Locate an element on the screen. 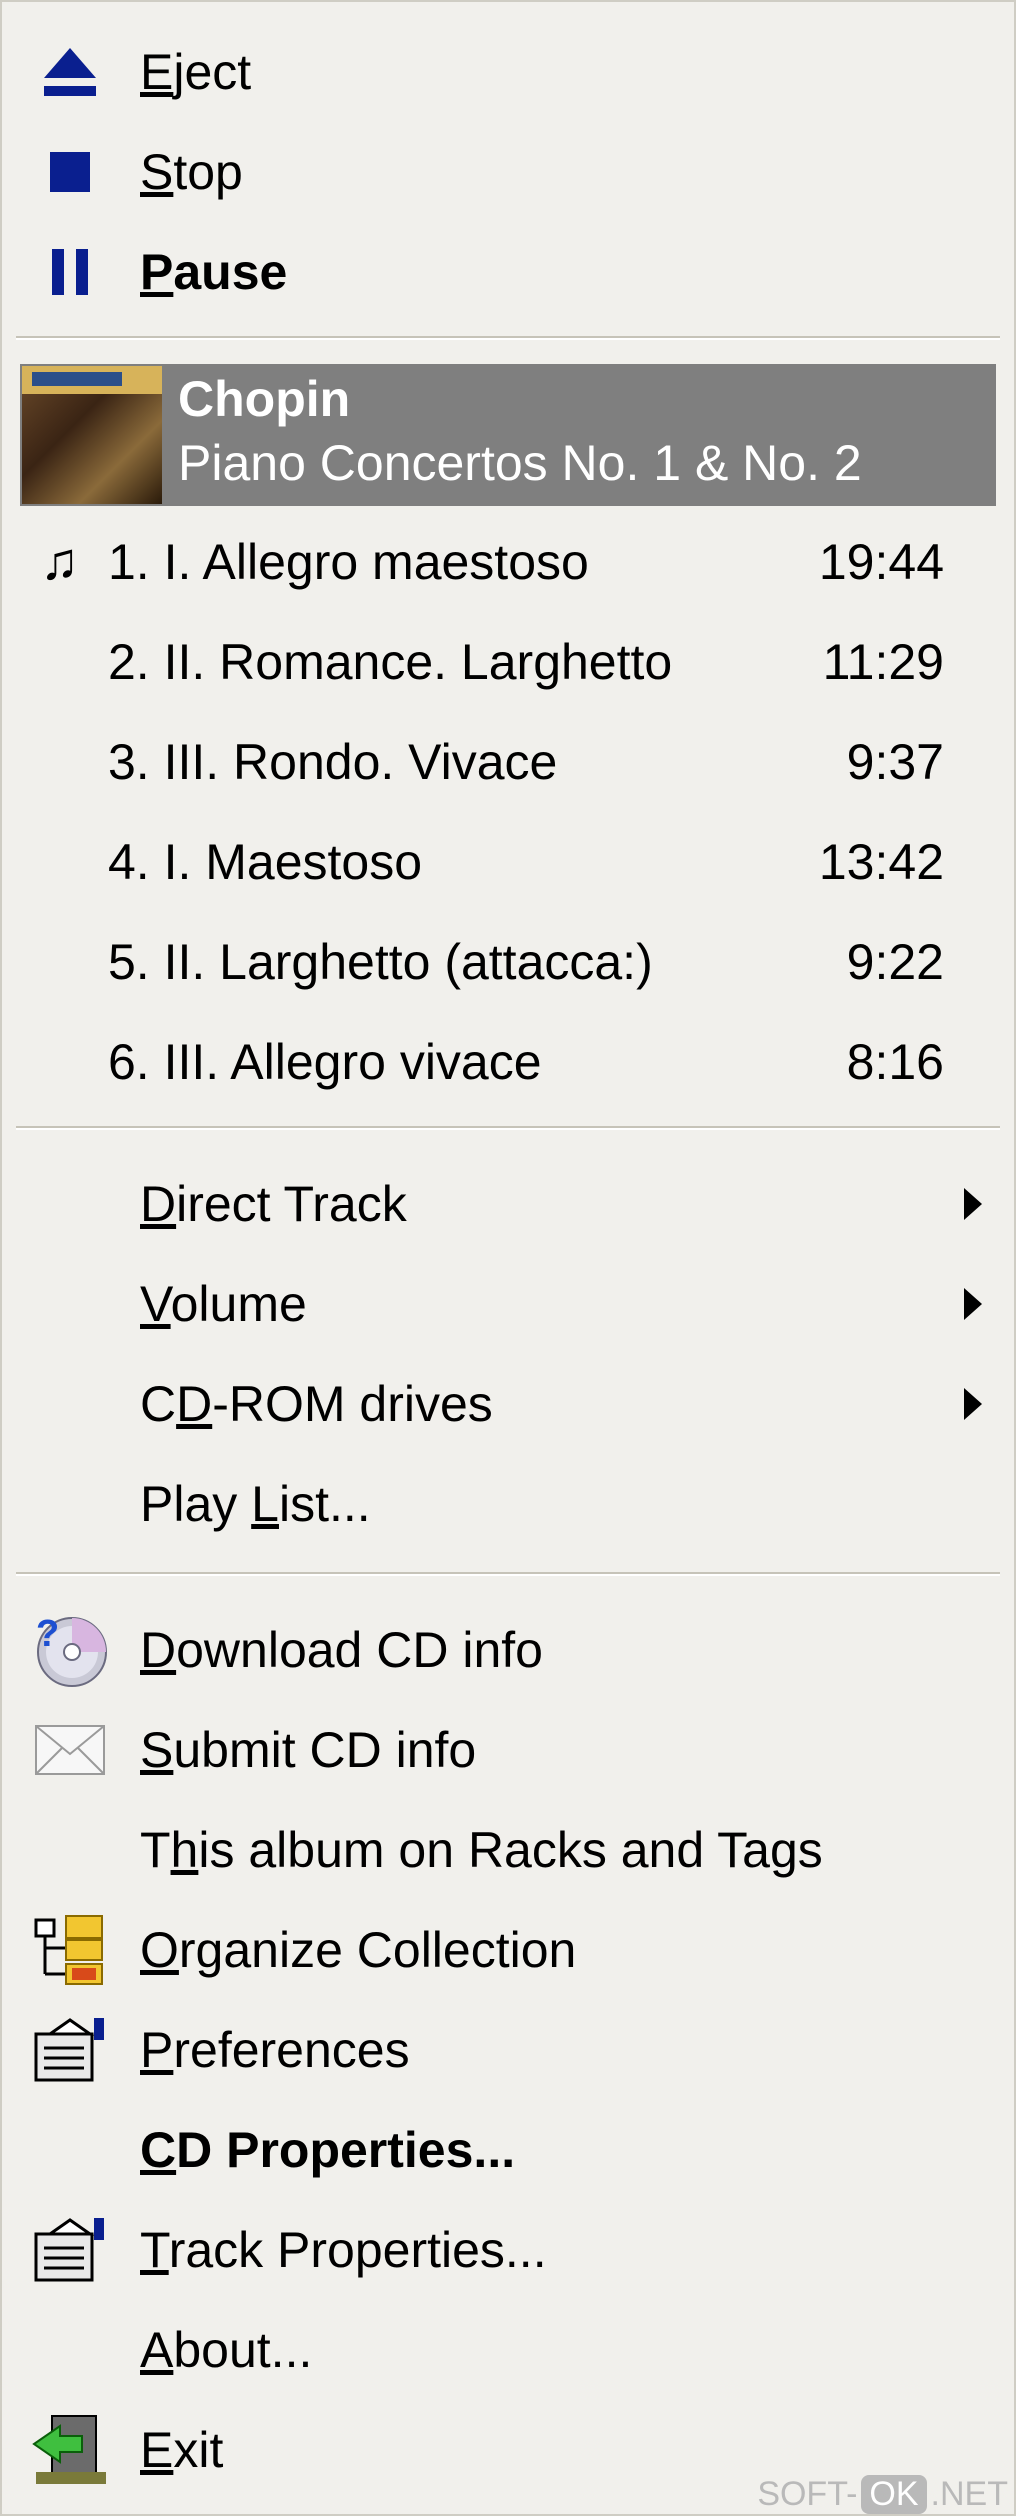 The width and height of the screenshot is (1020, 2520). racks-and-tags-label: This album on Racks and Tags is located at coordinates (481, 1850).